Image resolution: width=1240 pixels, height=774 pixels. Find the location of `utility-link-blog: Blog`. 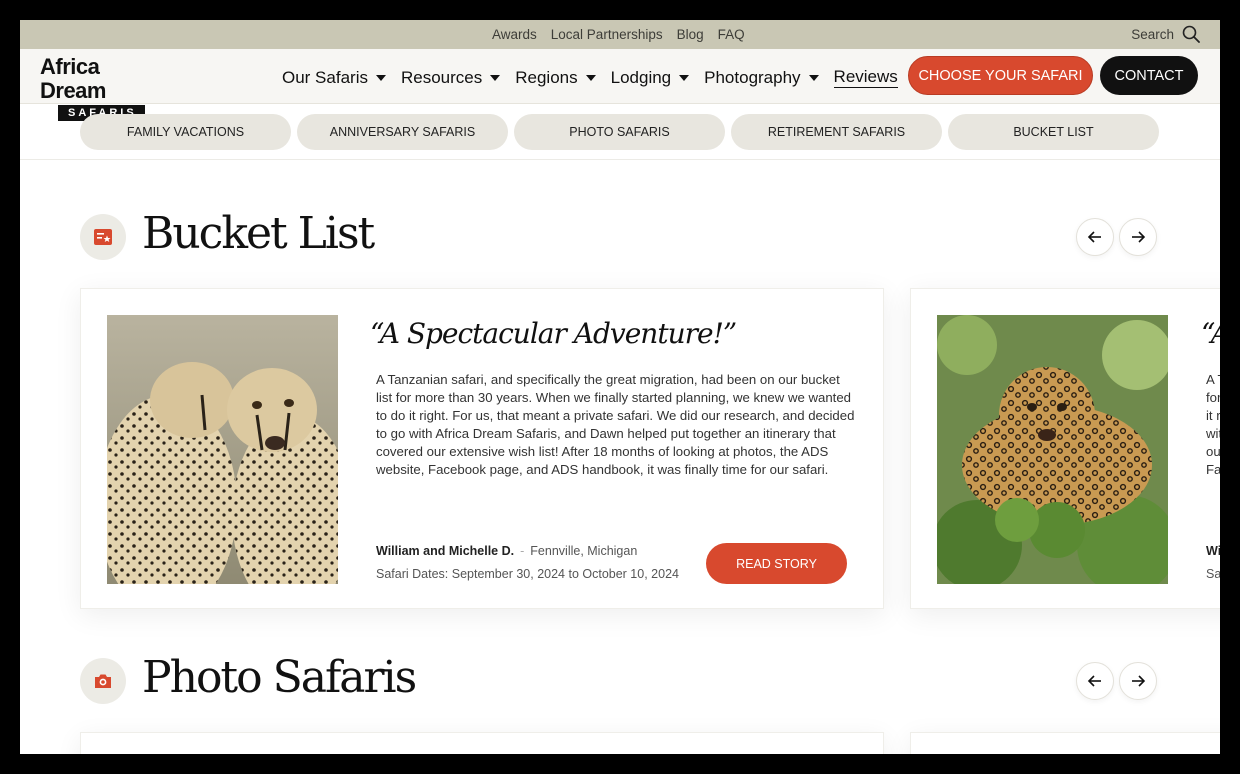

utility-link-blog: Blog is located at coordinates (690, 34).